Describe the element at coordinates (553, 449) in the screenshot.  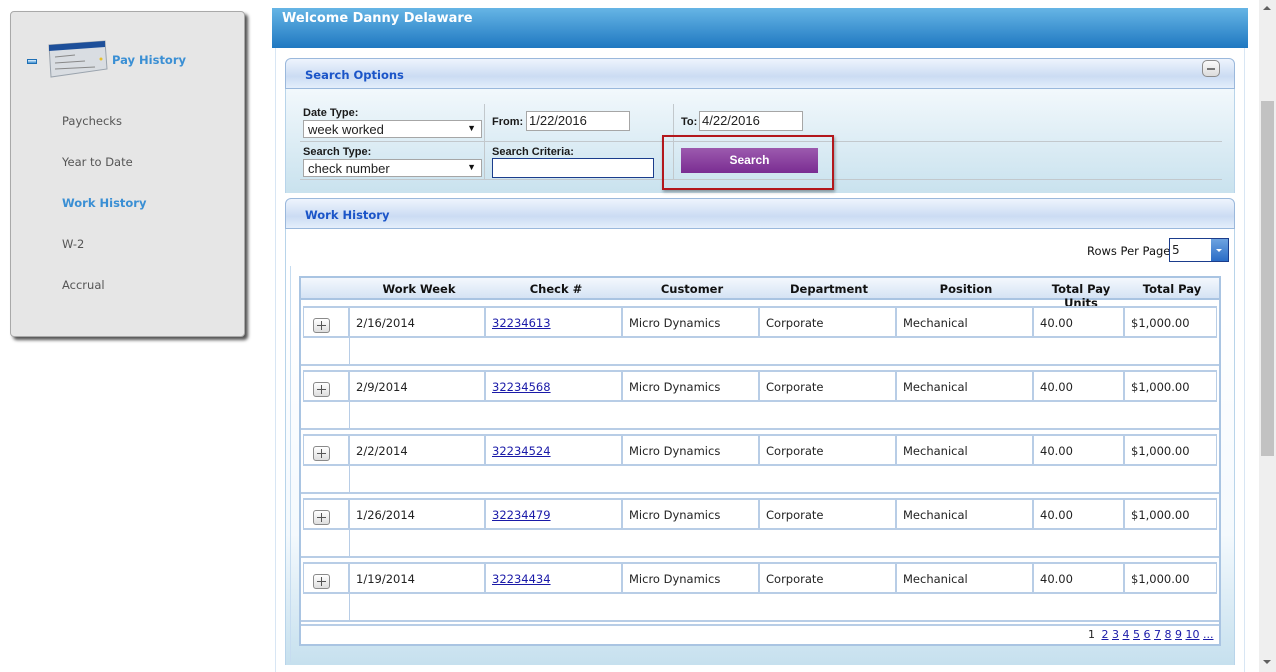
I see `cell-check-number: 32234524` at that location.